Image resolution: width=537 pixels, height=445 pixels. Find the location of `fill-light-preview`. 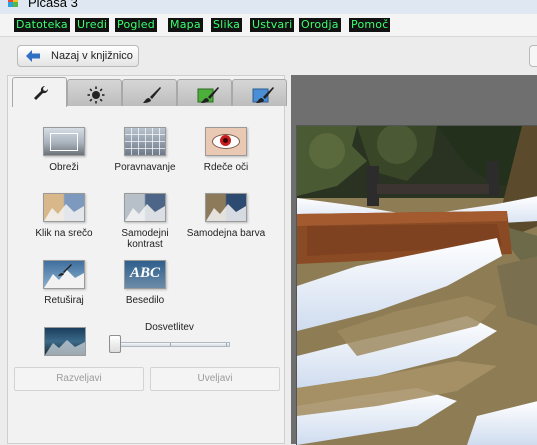

fill-light-preview is located at coordinates (65, 341).